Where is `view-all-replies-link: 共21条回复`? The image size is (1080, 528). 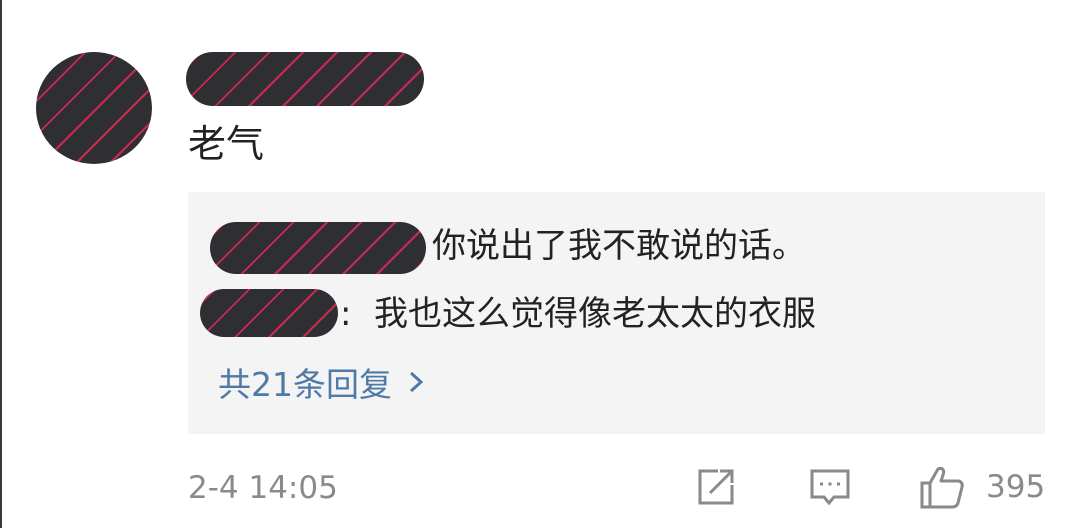 view-all-replies-link: 共21条回复 is located at coordinates (322, 382).